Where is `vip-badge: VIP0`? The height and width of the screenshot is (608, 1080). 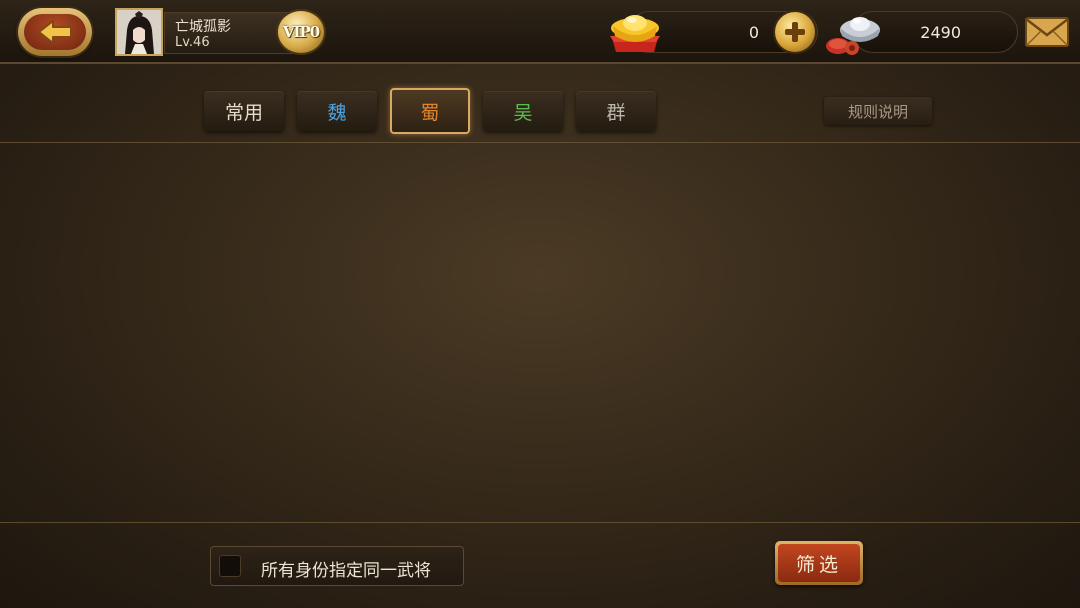
vip-badge: VIP0 is located at coordinates (301, 32).